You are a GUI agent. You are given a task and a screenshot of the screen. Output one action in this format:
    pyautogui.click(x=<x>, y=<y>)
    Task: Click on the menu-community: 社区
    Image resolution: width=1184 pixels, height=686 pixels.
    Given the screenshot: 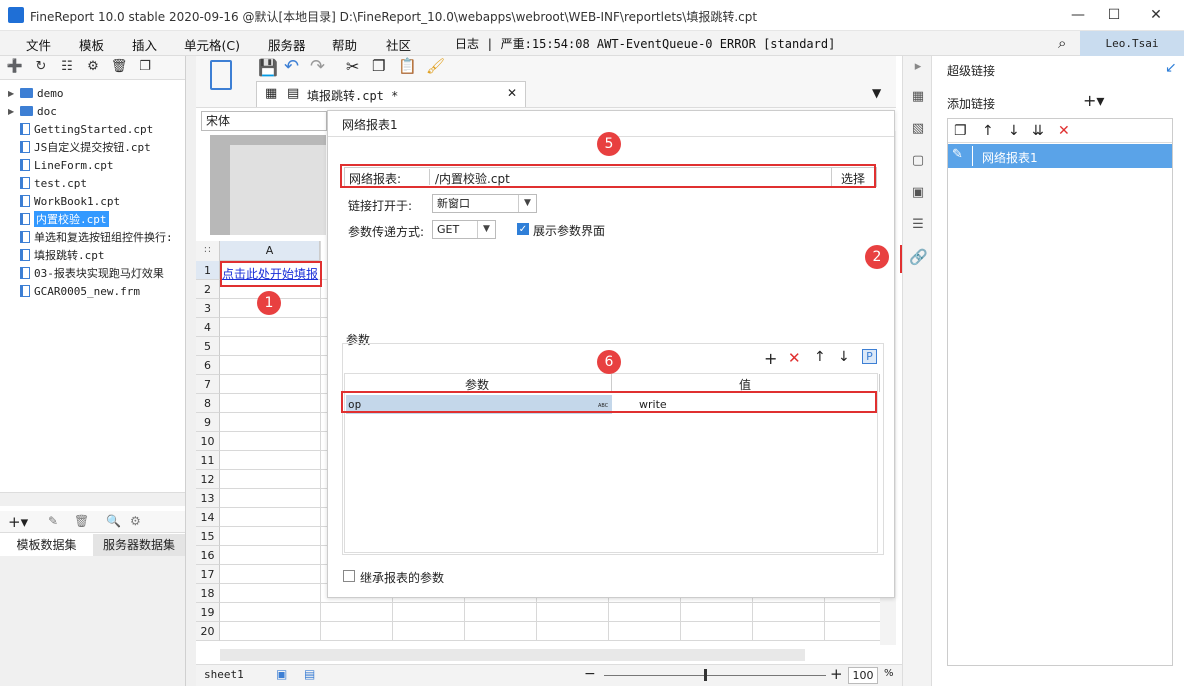 What is the action you would take?
    pyautogui.click(x=398, y=44)
    